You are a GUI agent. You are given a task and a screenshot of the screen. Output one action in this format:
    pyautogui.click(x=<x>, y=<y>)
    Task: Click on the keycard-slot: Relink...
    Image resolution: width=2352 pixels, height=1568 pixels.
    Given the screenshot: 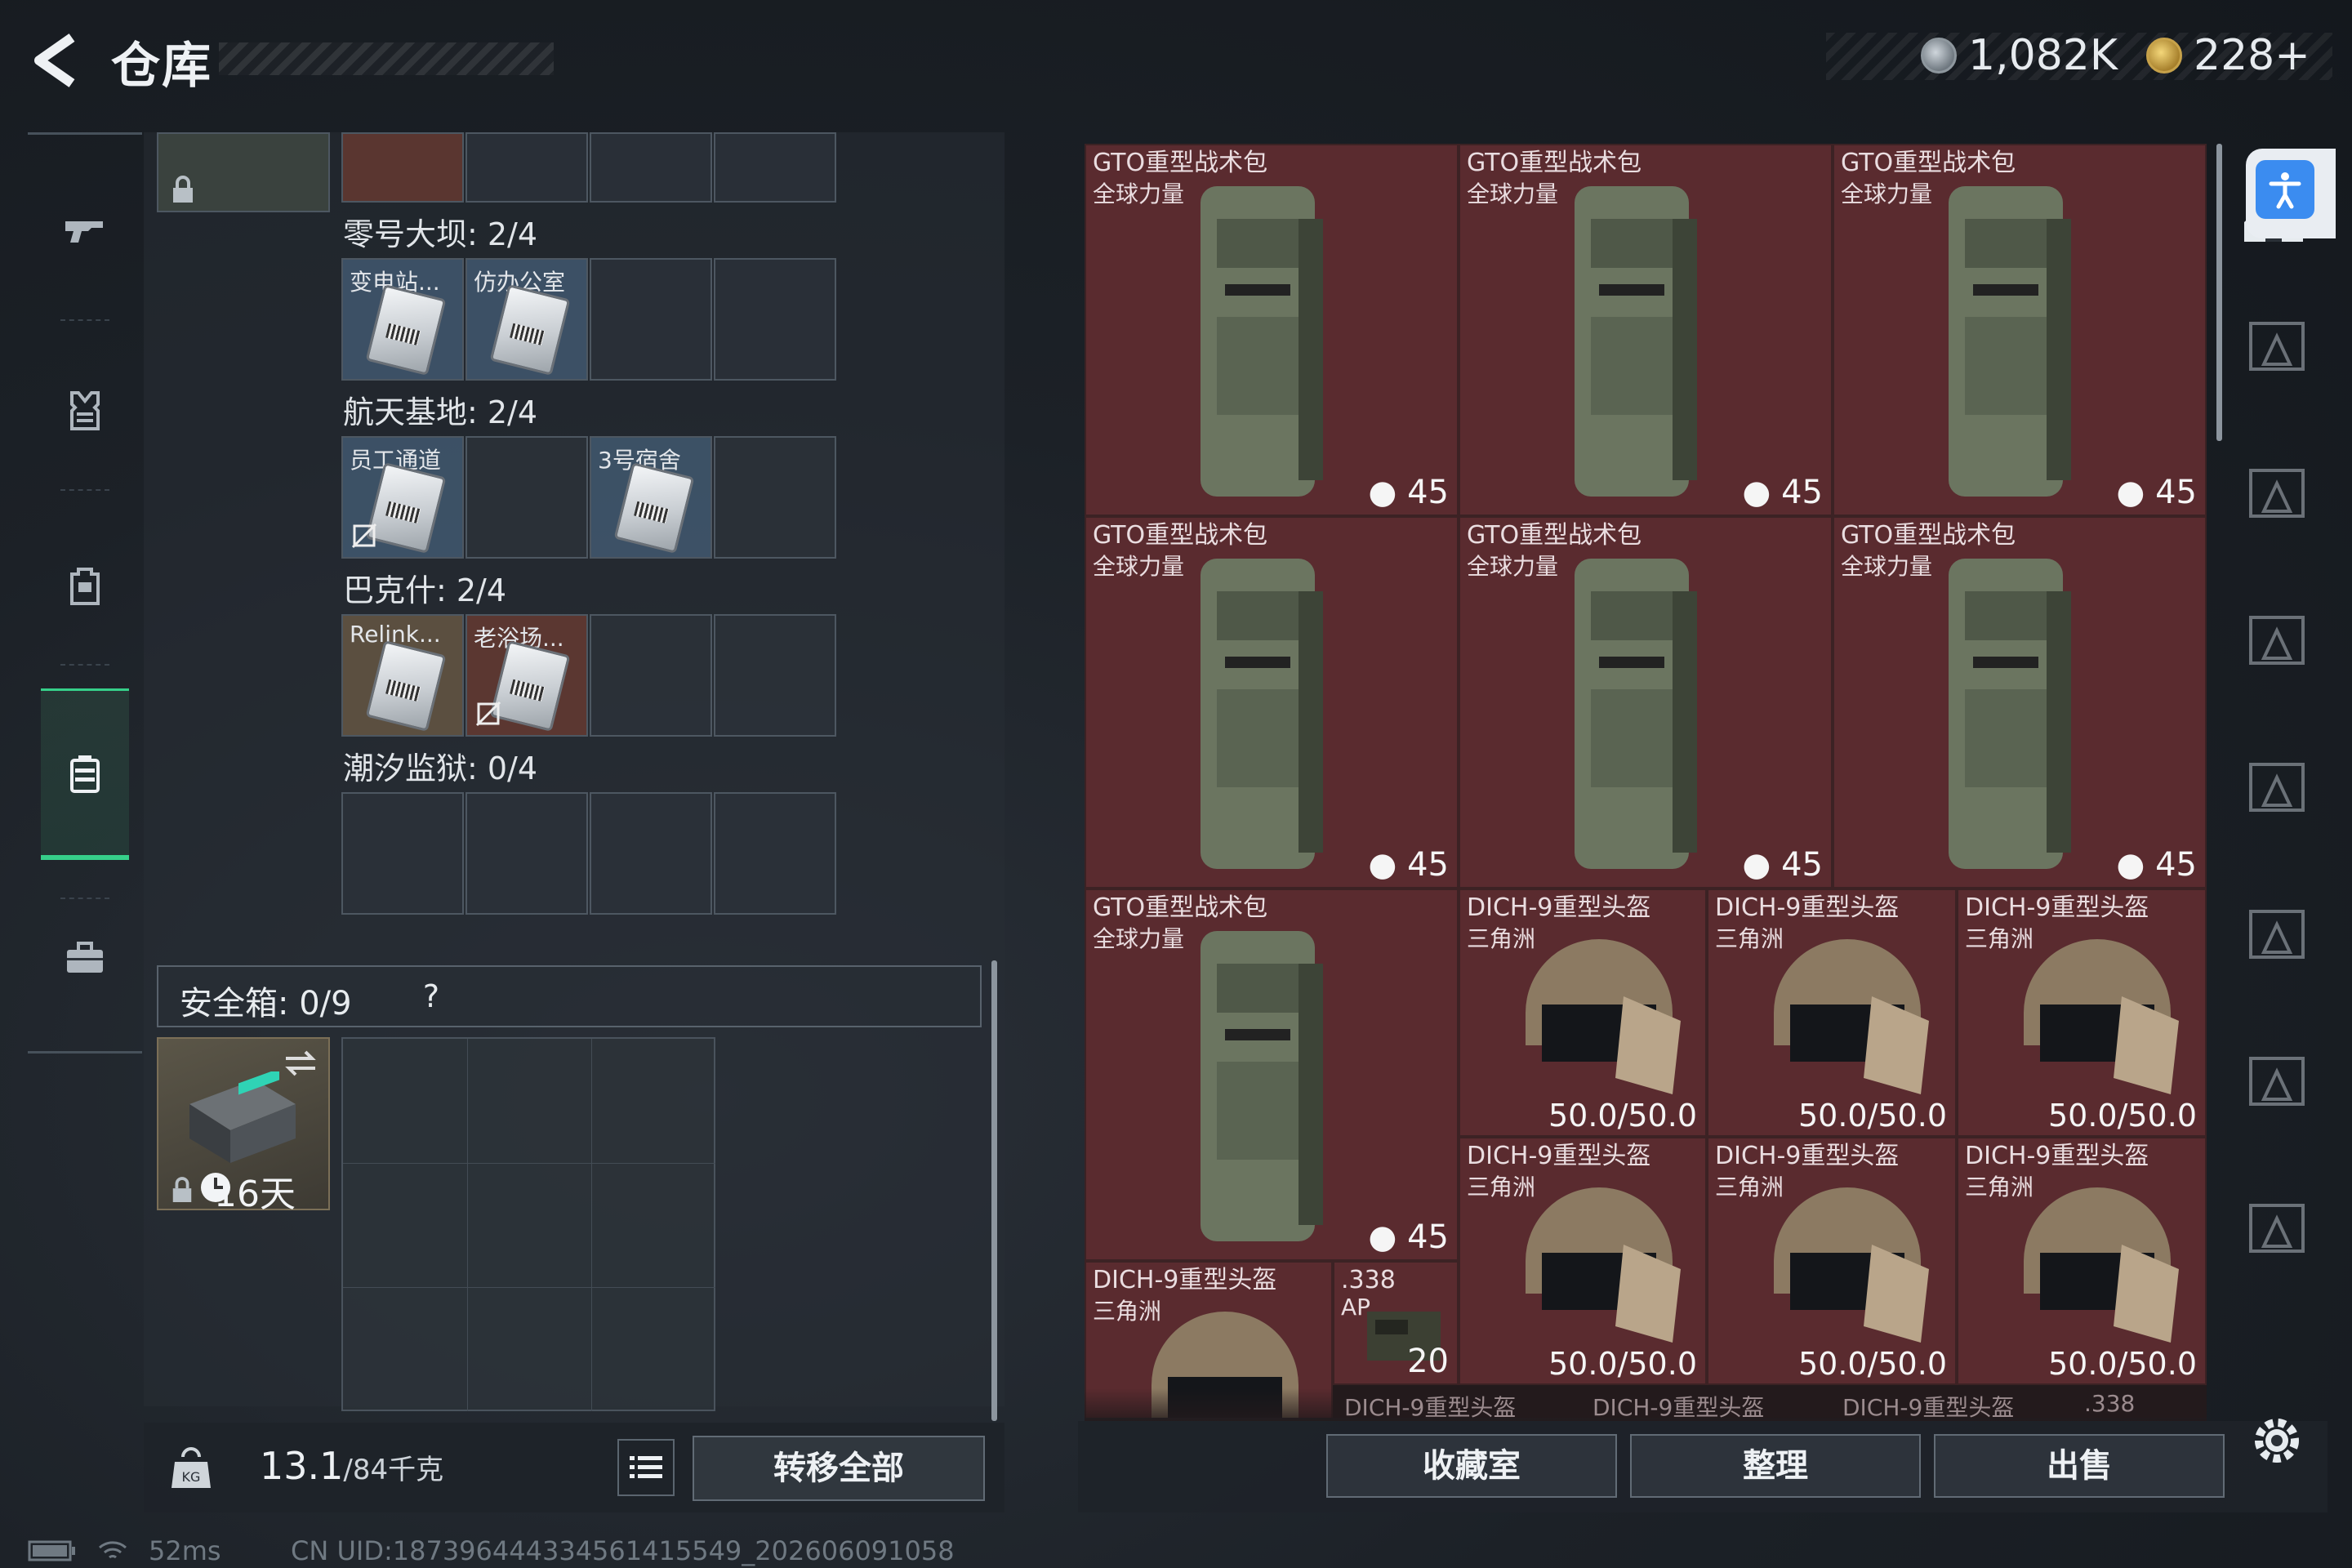 What is the action you would take?
    pyautogui.click(x=402, y=675)
    